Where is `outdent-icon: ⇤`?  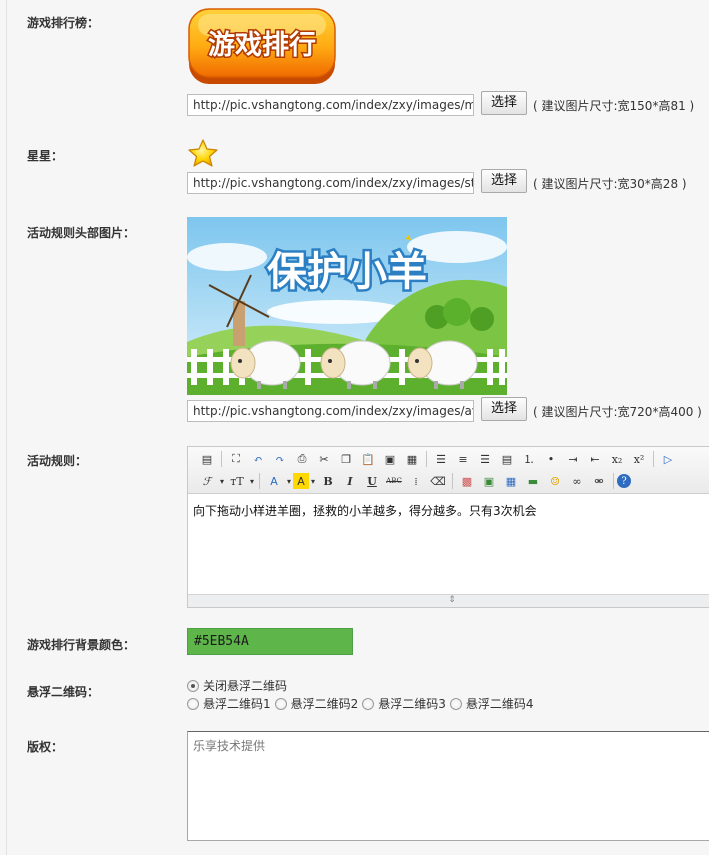
outdent-icon: ⇤ is located at coordinates (595, 459).